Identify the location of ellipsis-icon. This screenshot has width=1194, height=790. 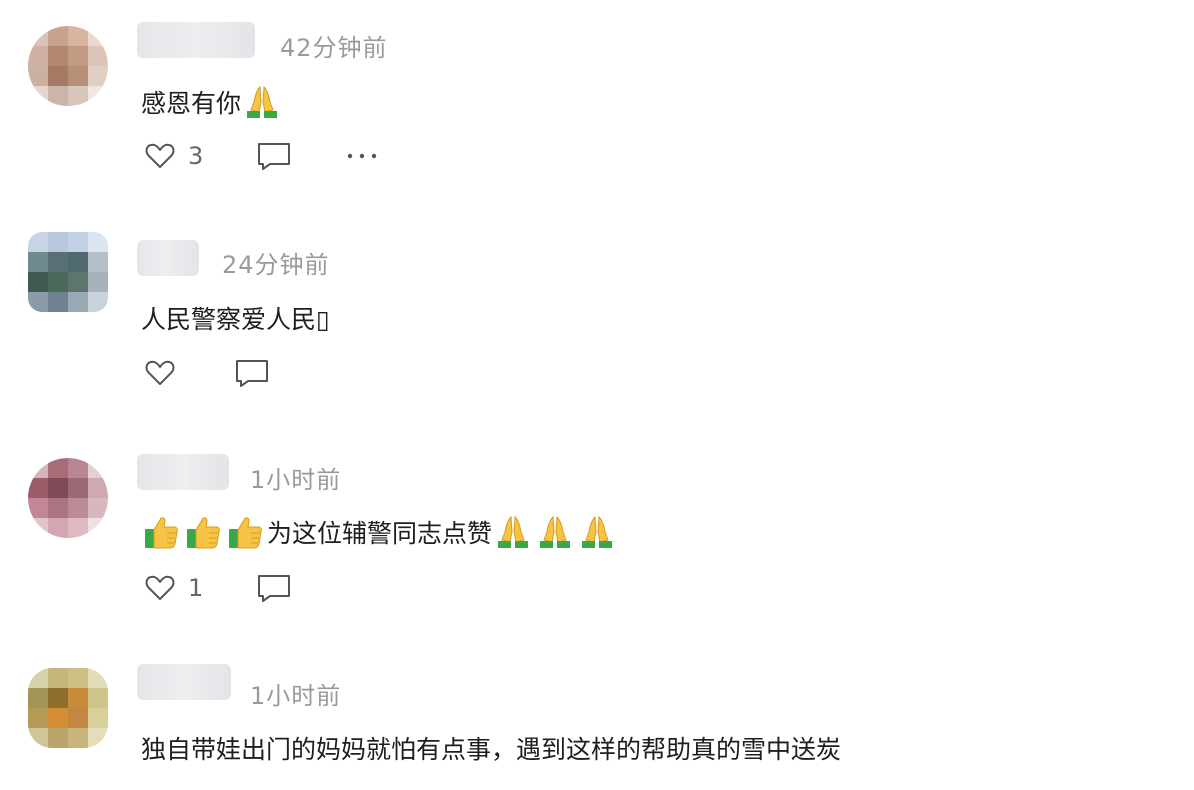
(362, 156).